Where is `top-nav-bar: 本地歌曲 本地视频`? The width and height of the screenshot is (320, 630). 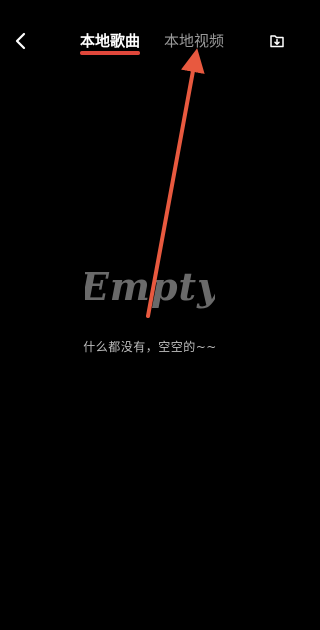 top-nav-bar: 本地歌曲 本地视频 is located at coordinates (150, 41).